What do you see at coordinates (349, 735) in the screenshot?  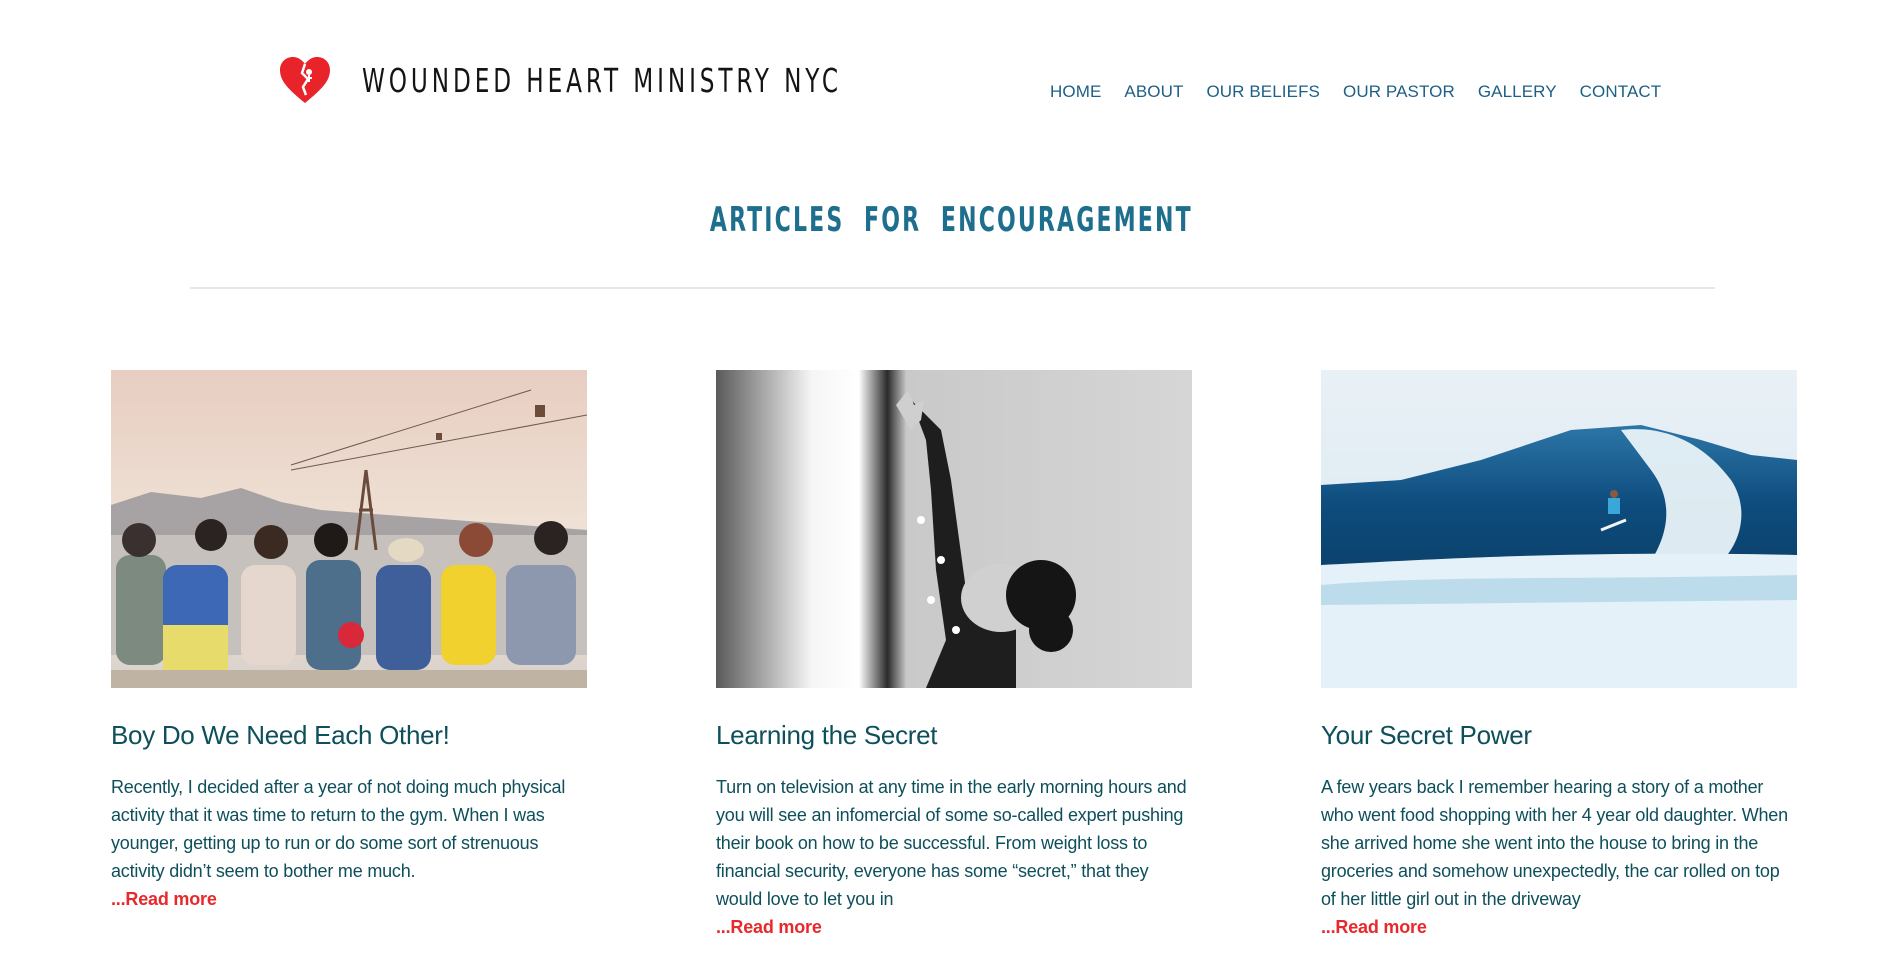 I see `article-title: Boy Do We Need Each Other!` at bounding box center [349, 735].